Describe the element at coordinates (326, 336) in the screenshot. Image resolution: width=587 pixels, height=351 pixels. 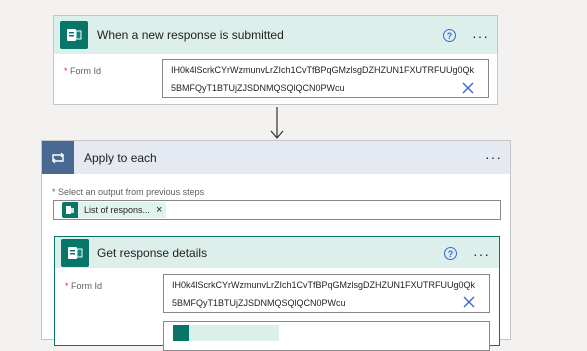
I see `next-field-input` at that location.